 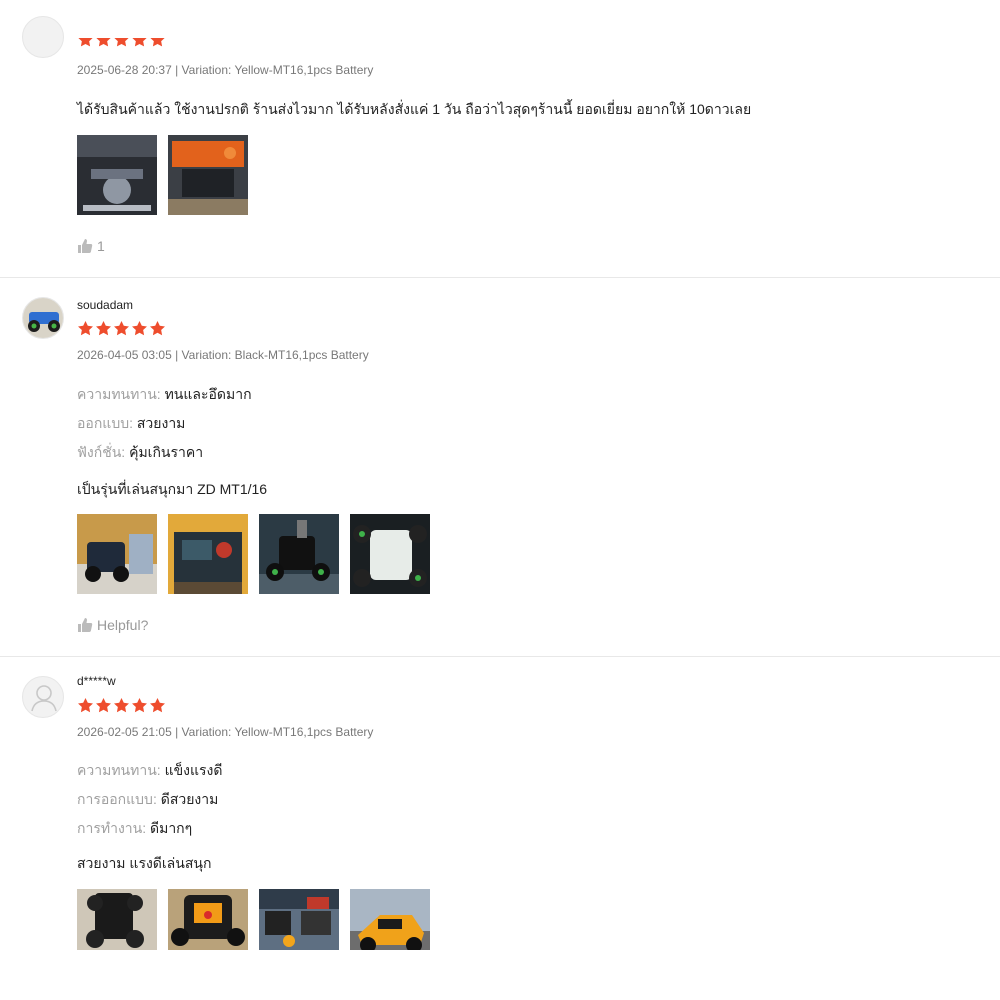 I want to click on helpful-button: 1, so click(x=91, y=246).